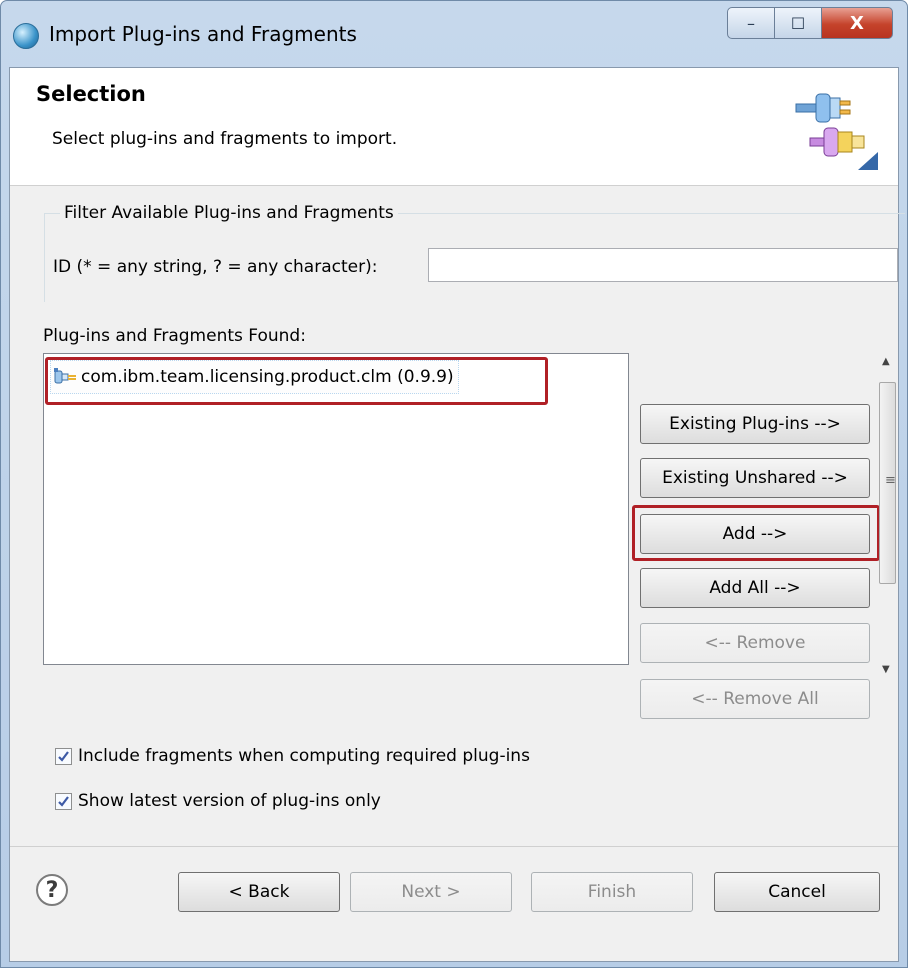  I want to click on close-icon: X, so click(857, 23).